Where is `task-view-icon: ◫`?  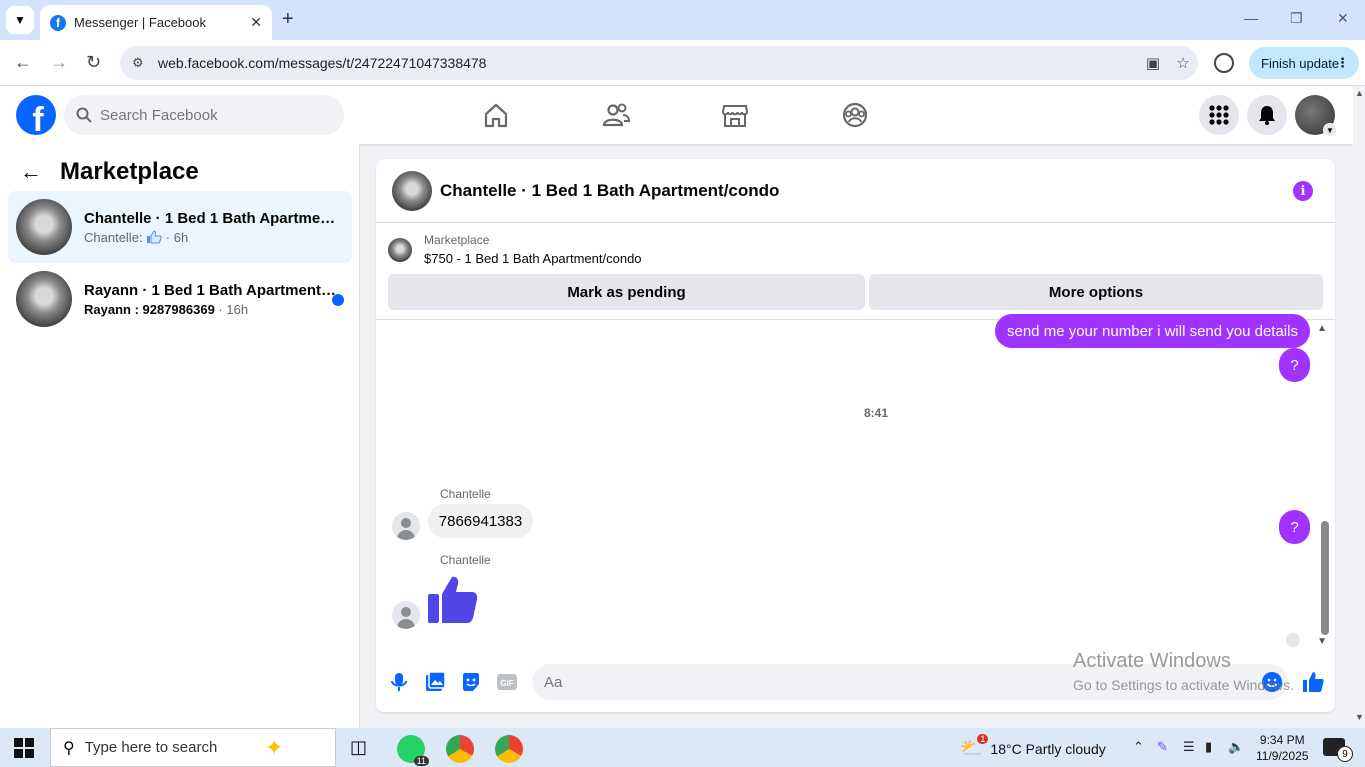
task-view-icon: ◫ is located at coordinates (358, 747).